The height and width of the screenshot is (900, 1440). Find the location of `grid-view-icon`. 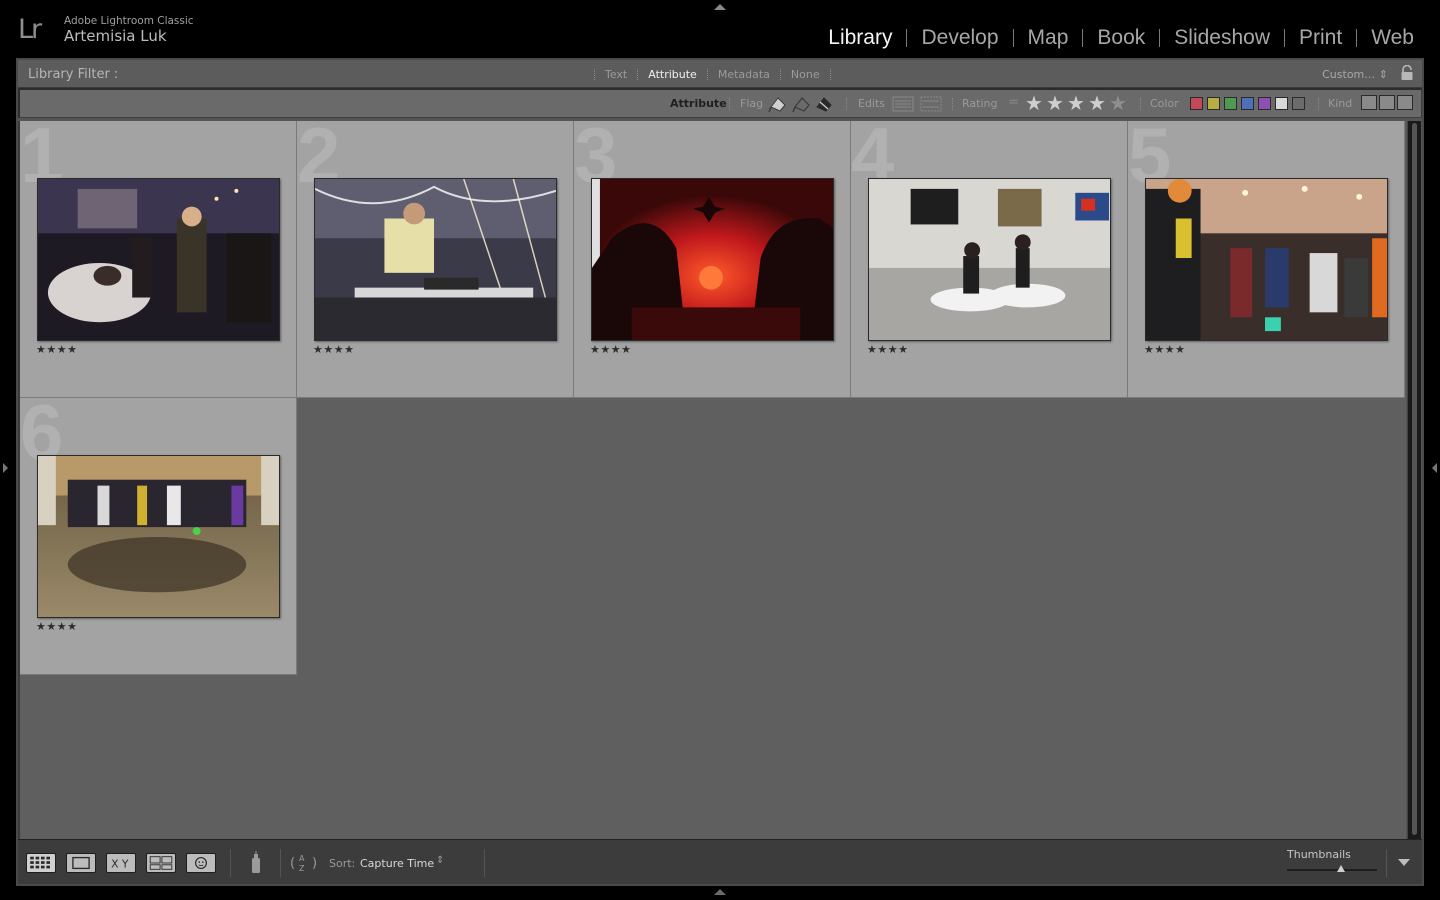

grid-view-icon is located at coordinates (41, 863).